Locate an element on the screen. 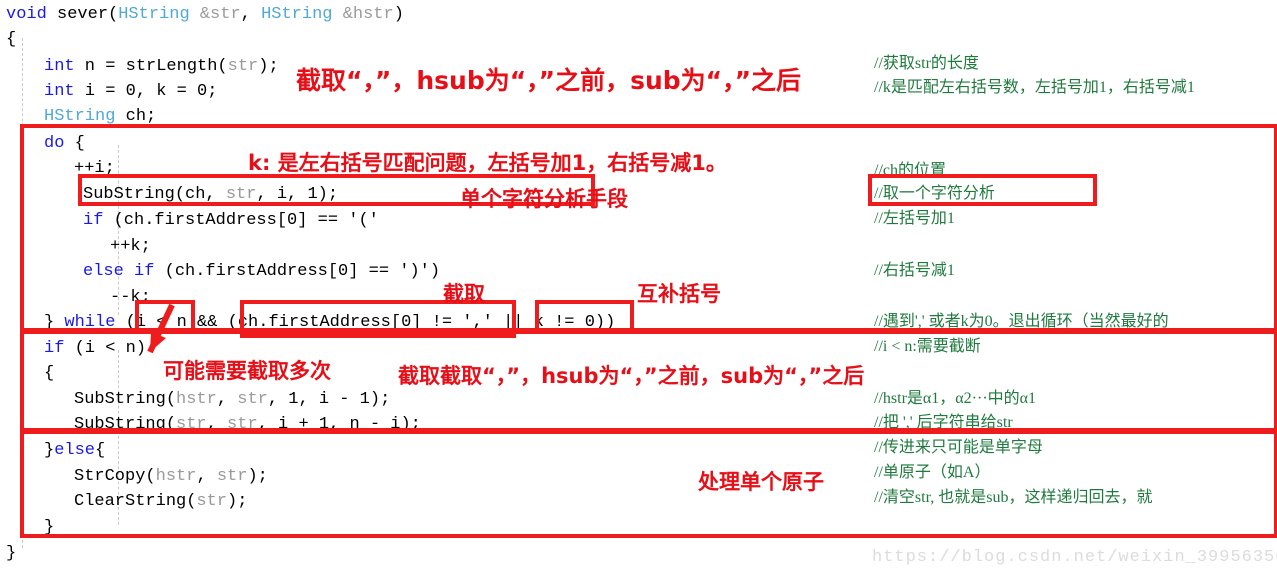 The width and height of the screenshot is (1277, 575). ann-truncate-1: 截取 is located at coordinates (464, 294).